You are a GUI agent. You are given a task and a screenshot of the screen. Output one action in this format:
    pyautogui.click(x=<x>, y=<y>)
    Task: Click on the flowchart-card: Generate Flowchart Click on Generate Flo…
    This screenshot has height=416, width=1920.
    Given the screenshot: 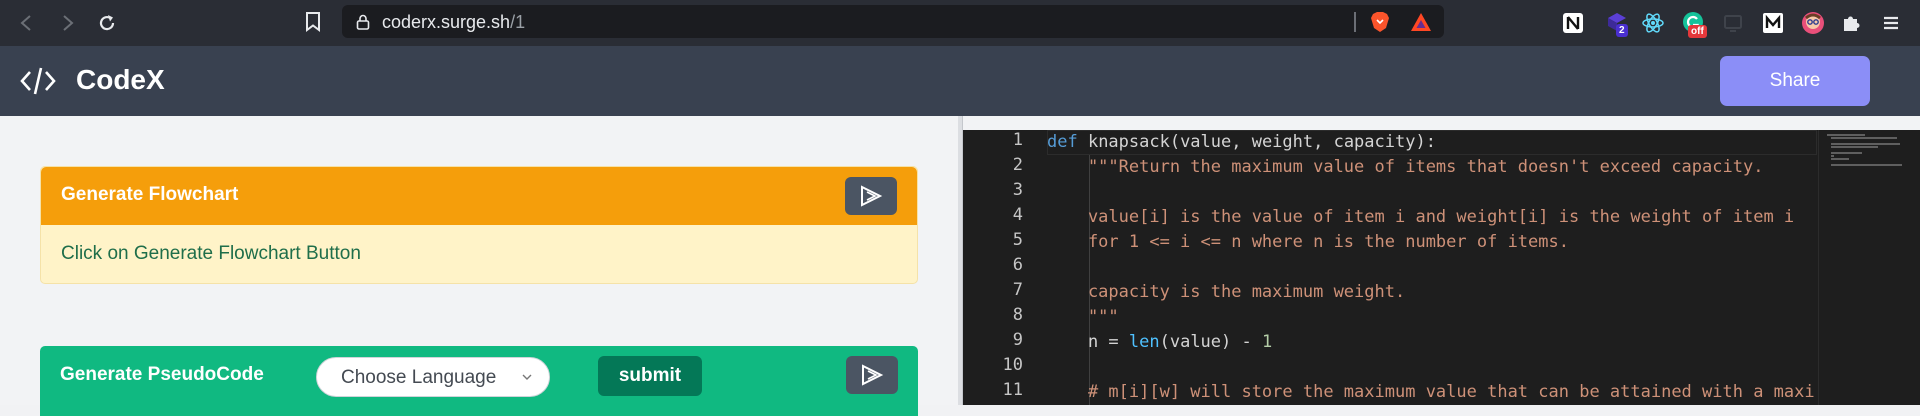 What is the action you would take?
    pyautogui.click(x=479, y=225)
    